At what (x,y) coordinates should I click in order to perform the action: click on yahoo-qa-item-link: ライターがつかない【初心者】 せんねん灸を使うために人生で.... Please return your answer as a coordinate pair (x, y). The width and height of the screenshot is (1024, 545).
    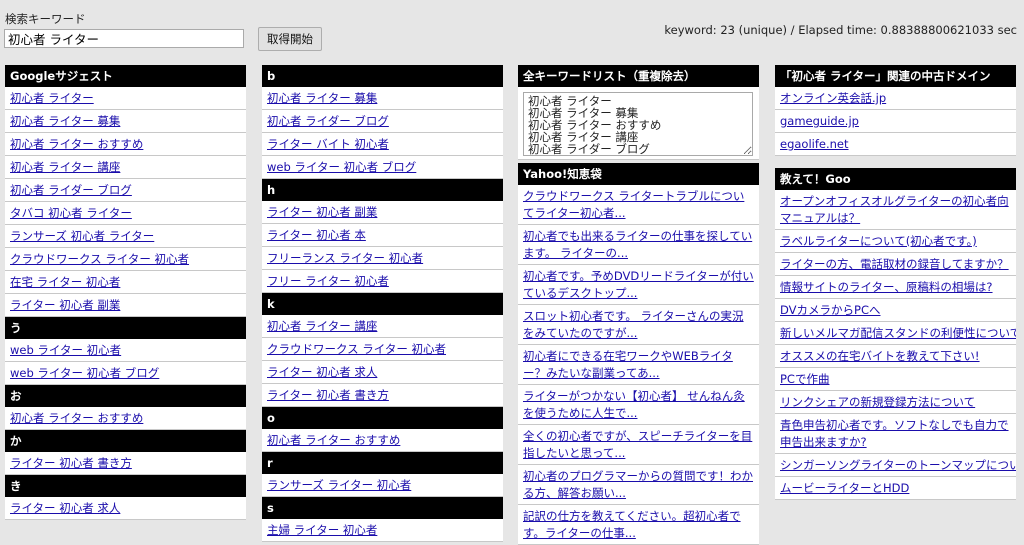
    Looking at the image, I should click on (634, 404).